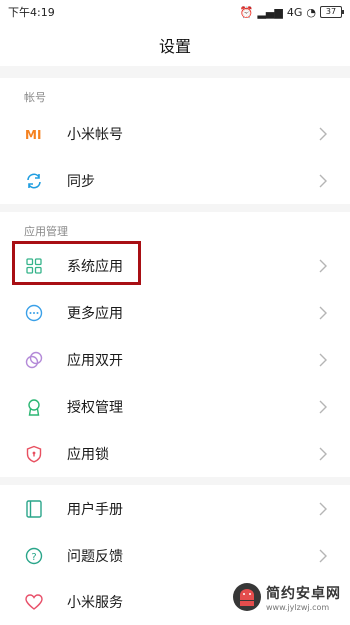  I want to click on list-item-label: 问题反馈, so click(95, 556).